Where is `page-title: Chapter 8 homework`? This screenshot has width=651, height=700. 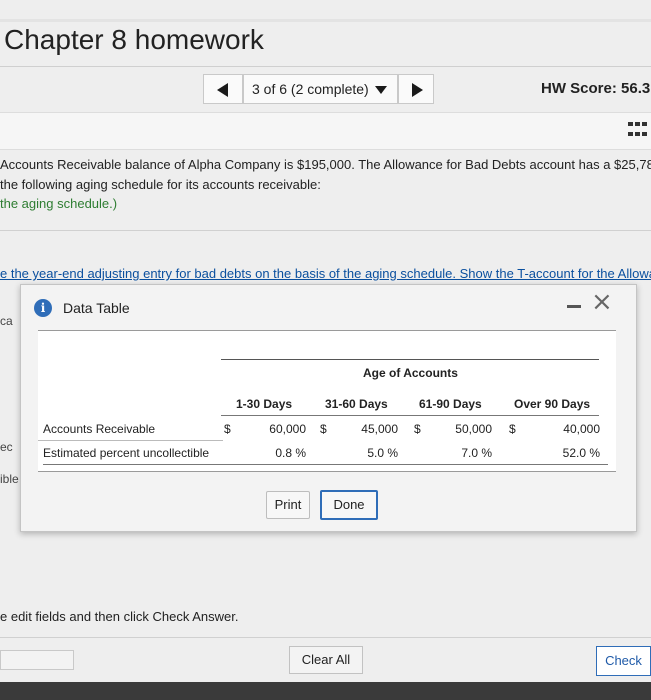 page-title: Chapter 8 homework is located at coordinates (134, 39).